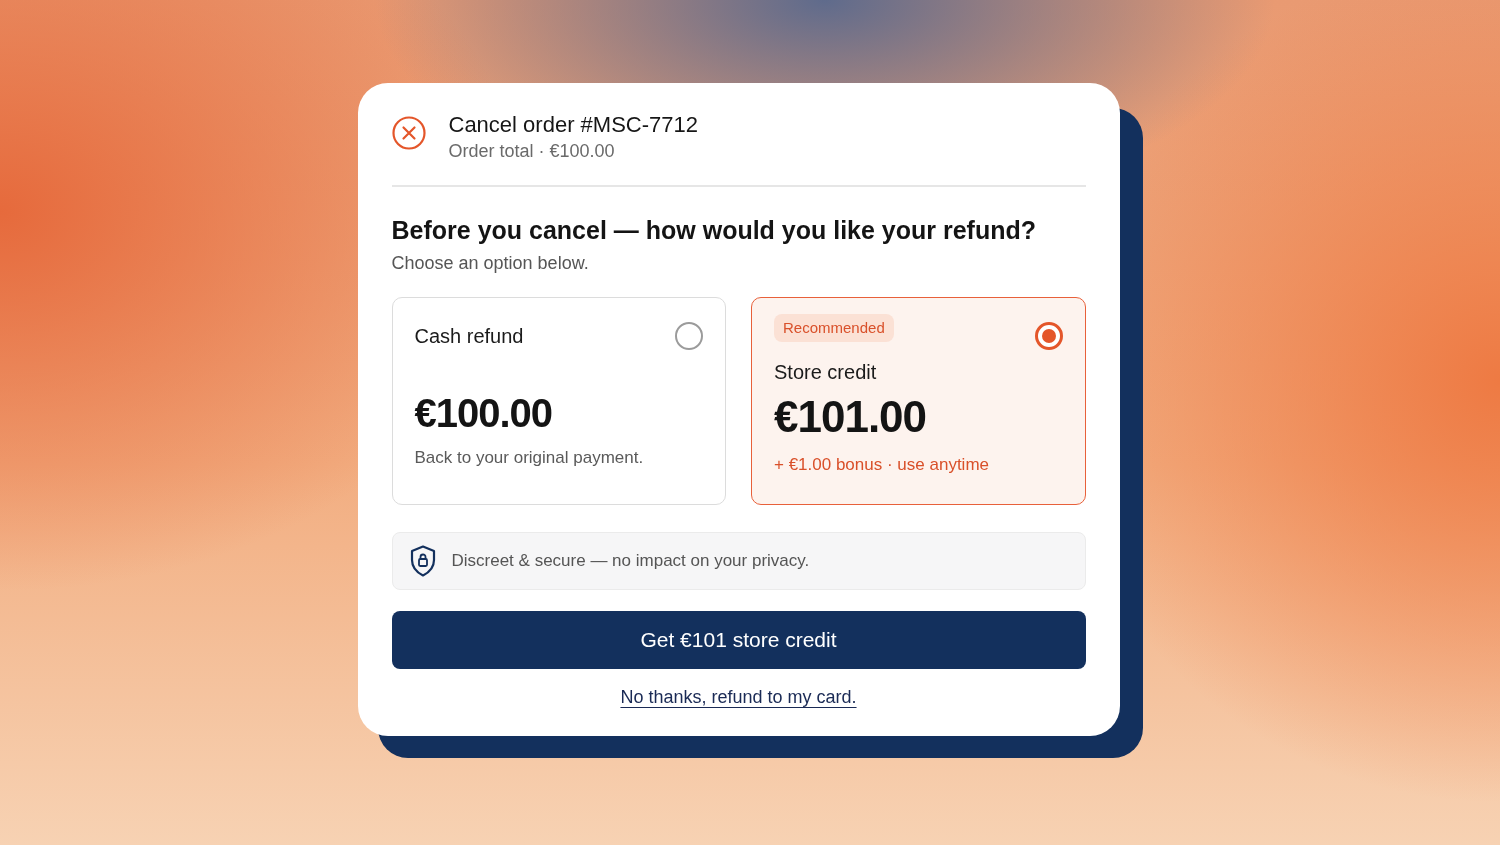 The width and height of the screenshot is (1500, 845). What do you see at coordinates (714, 230) in the screenshot?
I see `question-heading: Before you cancel — how would you like your refund?` at bounding box center [714, 230].